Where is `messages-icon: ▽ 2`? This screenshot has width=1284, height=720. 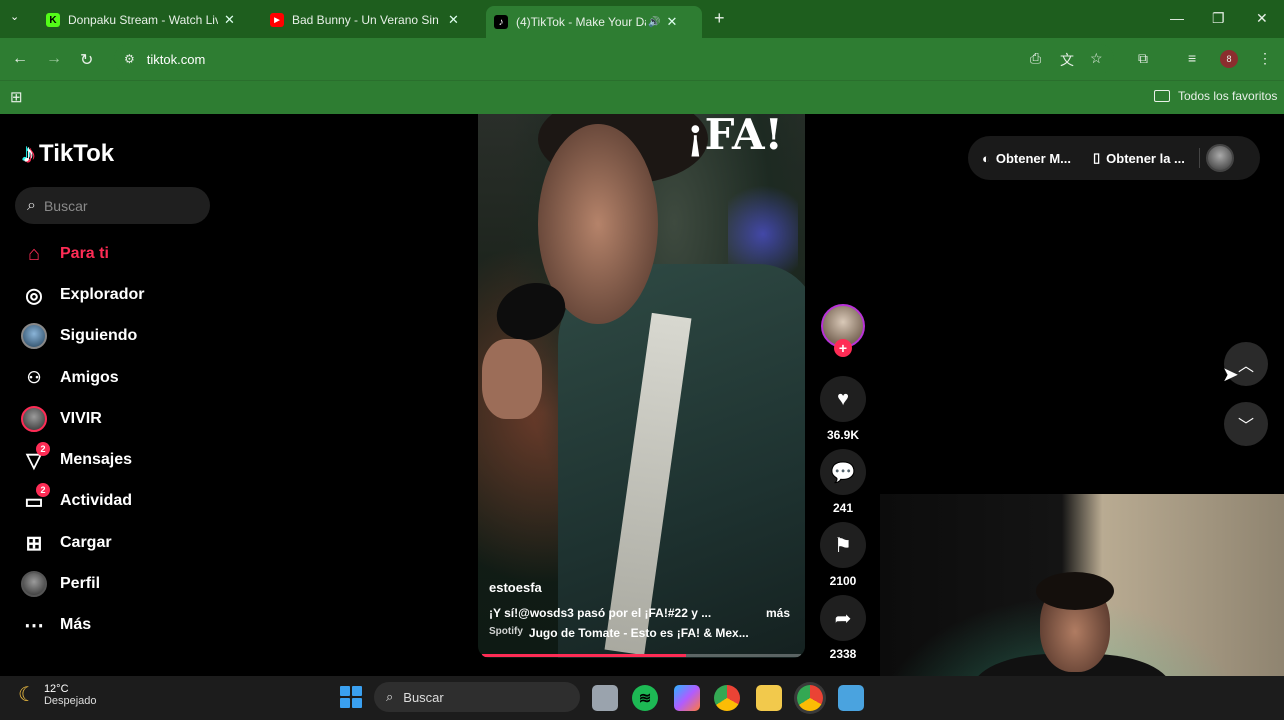 messages-icon: ▽ 2 is located at coordinates (35, 458).